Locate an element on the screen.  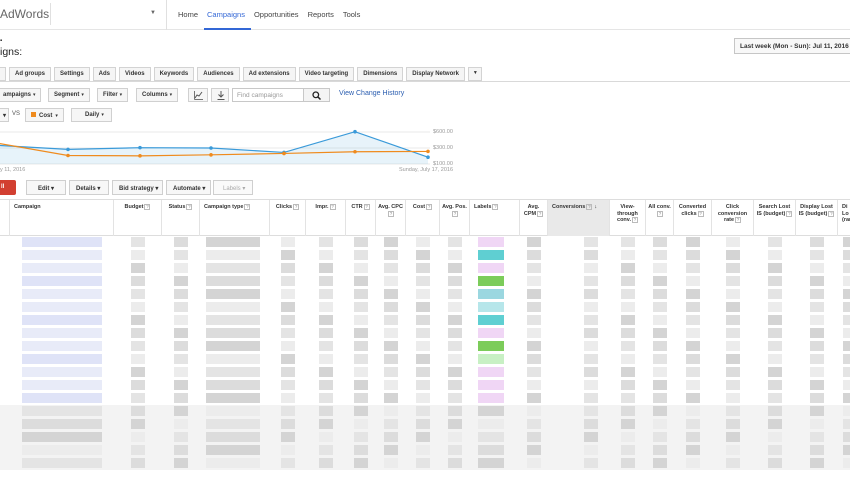
vs-label: VS is located at coordinates (16, 114).